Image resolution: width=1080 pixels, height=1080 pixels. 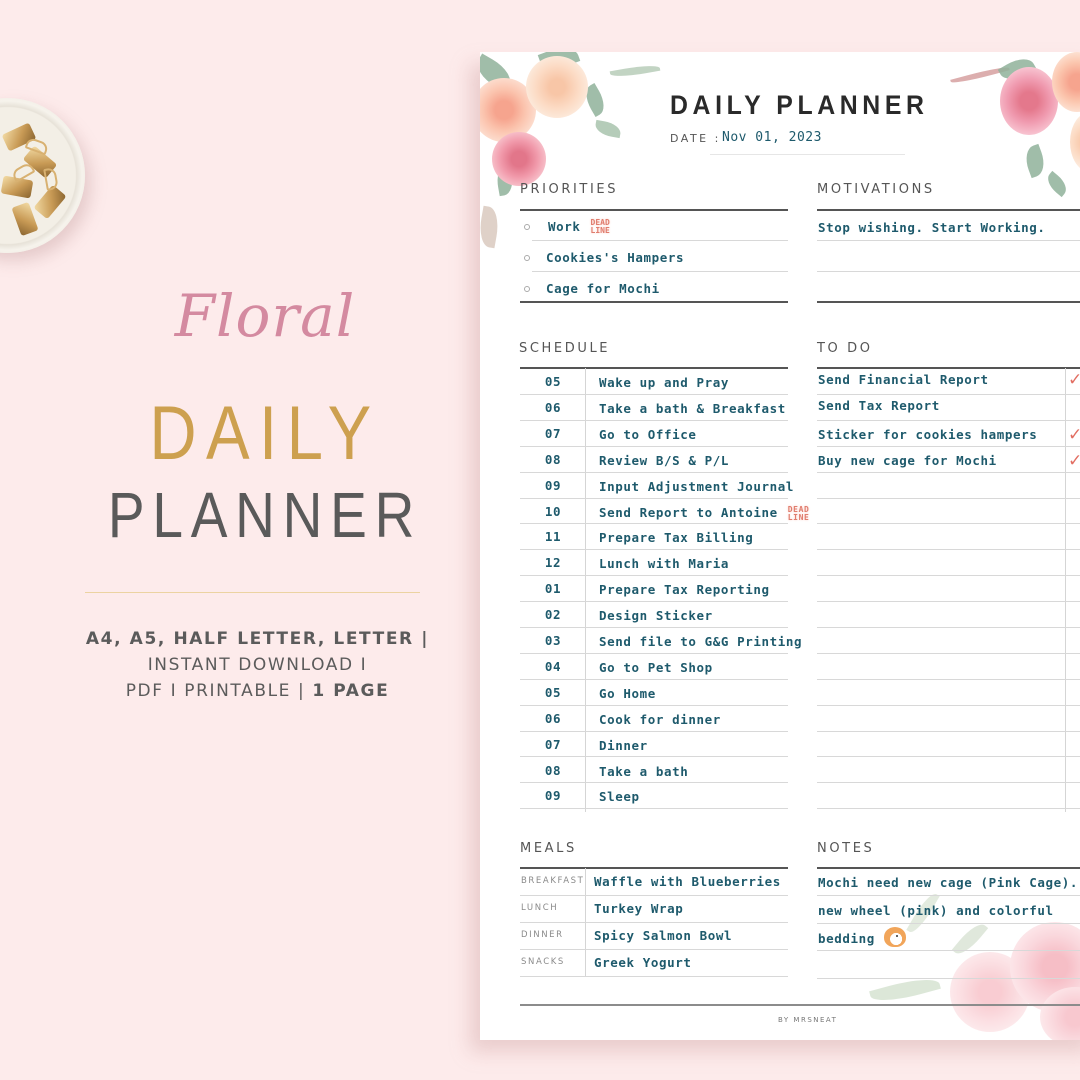 I want to click on priority-text: Work, so click(x=564, y=226).